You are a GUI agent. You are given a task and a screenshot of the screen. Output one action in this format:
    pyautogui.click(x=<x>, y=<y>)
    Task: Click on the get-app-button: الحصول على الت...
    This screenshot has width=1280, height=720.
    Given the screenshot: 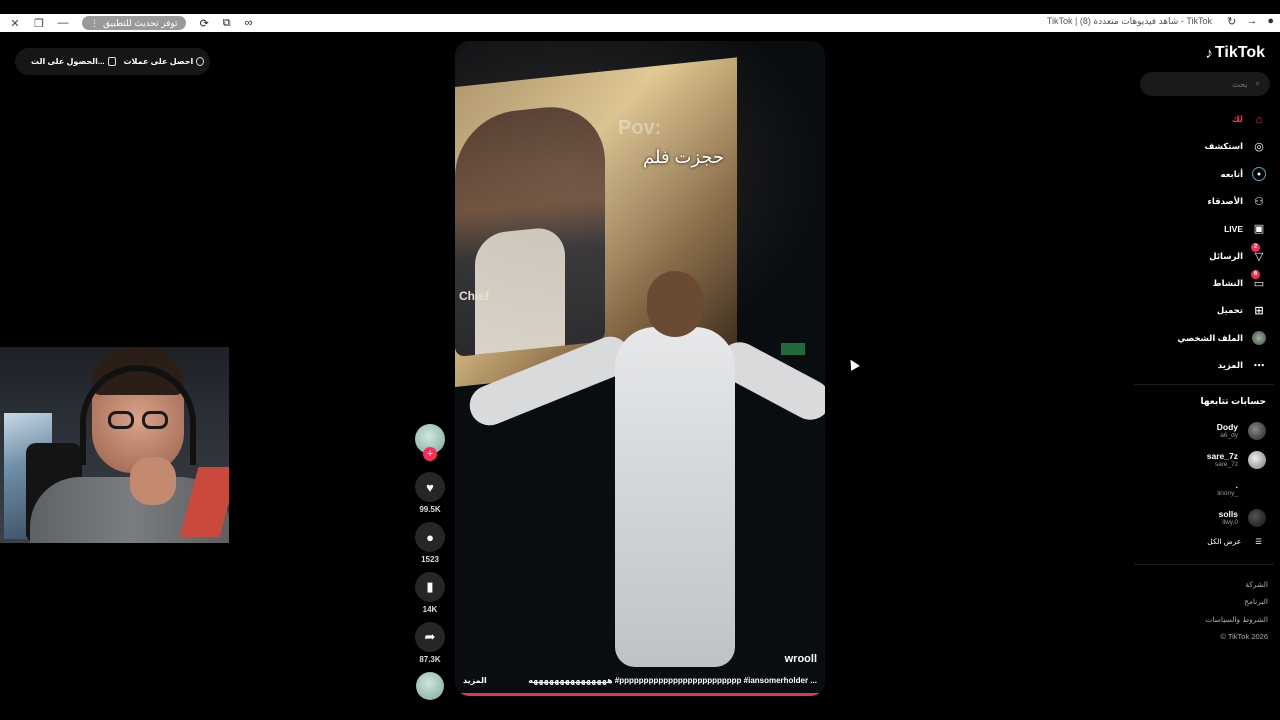 What is the action you would take?
    pyautogui.click(x=73, y=61)
    